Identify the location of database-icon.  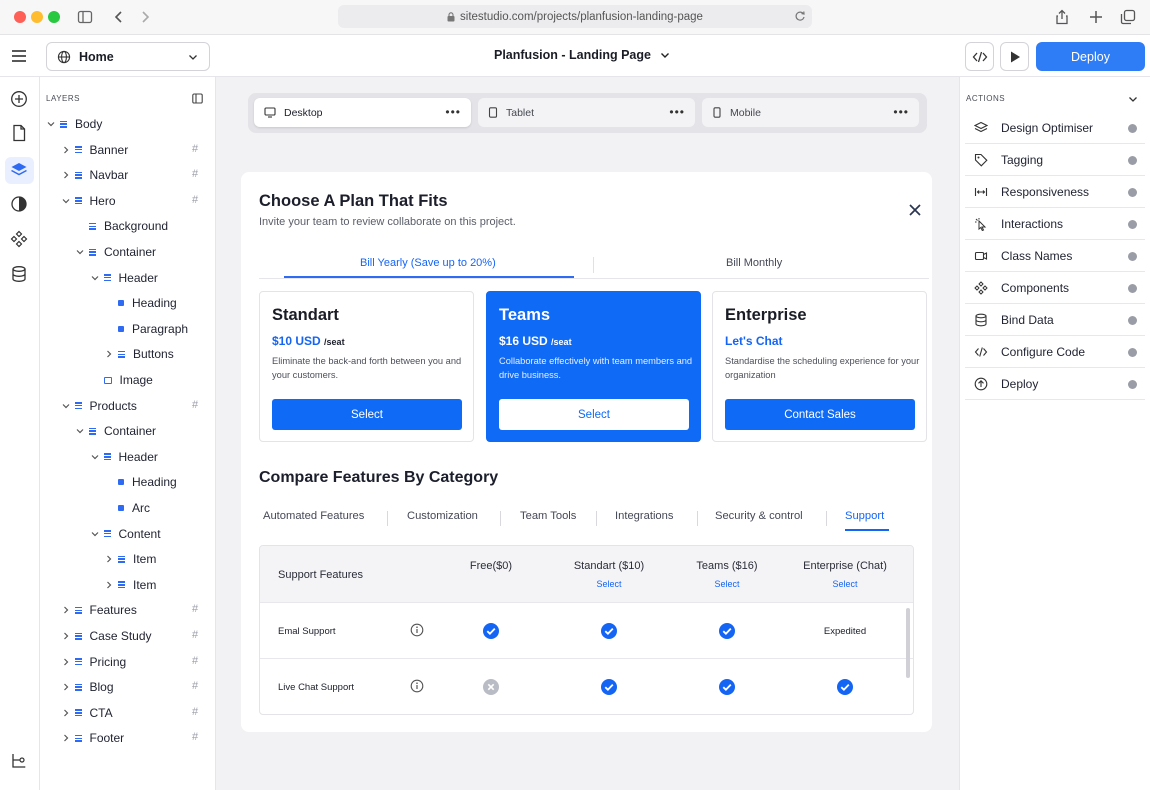
(19, 274).